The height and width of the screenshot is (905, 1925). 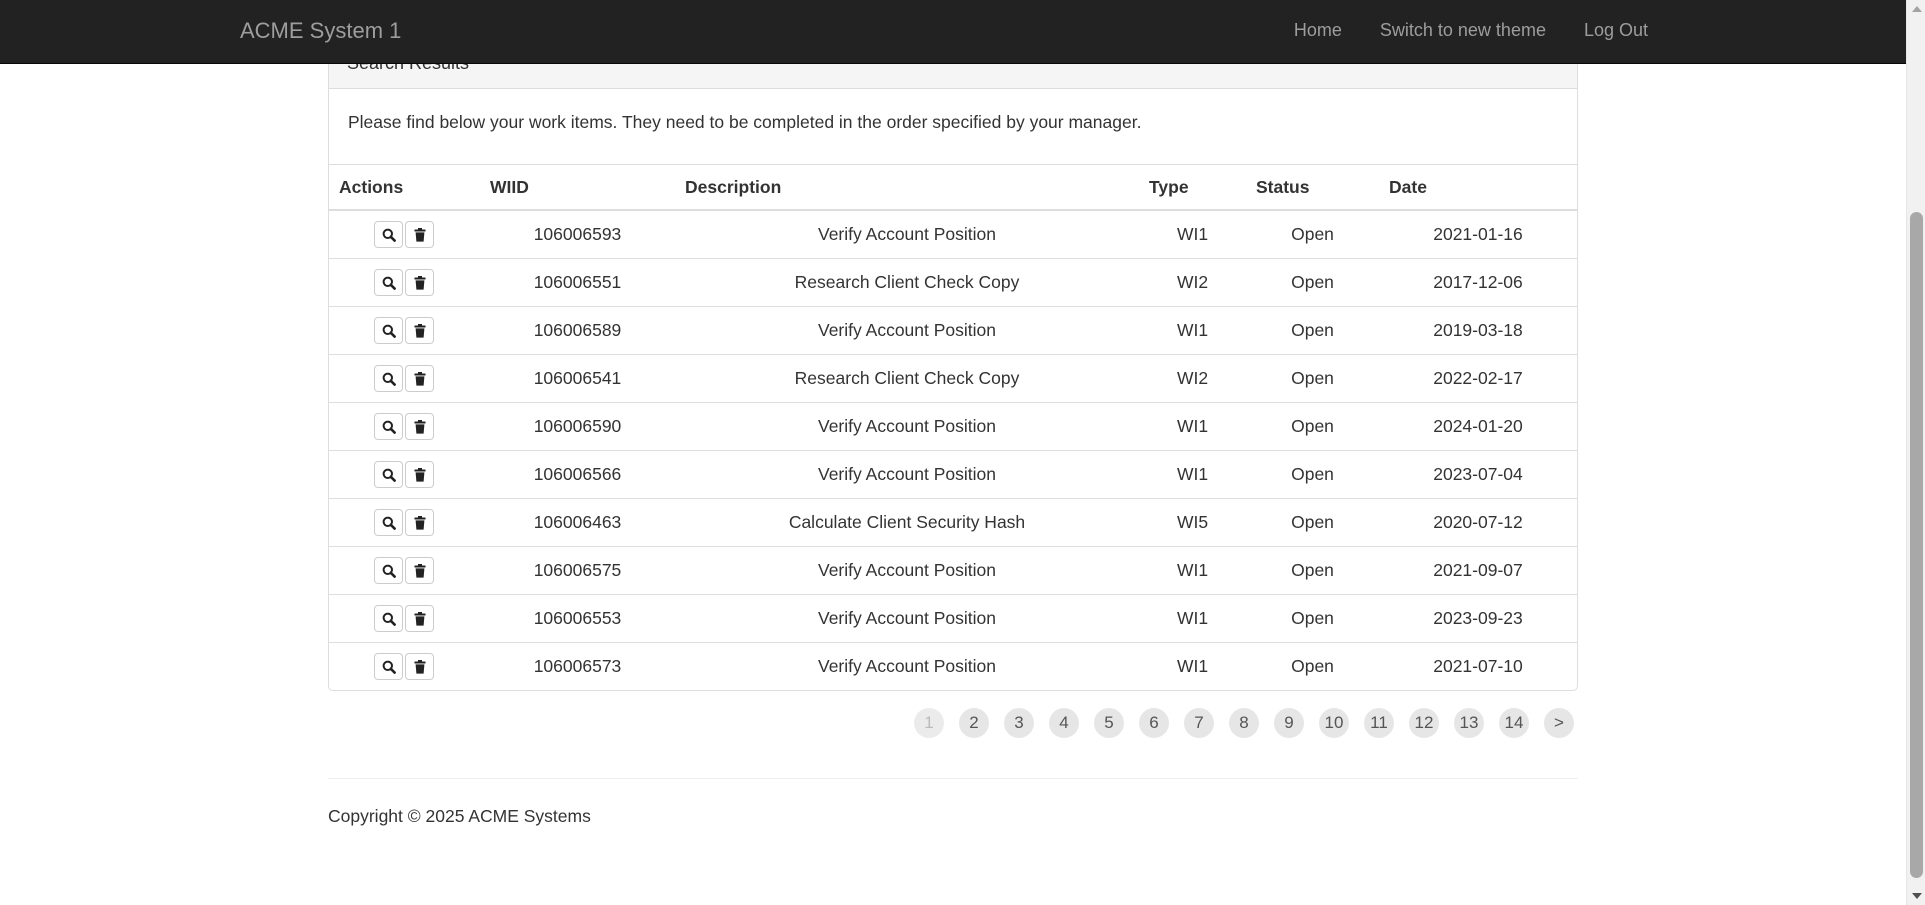 I want to click on scroll-down-arrow, so click(x=1917, y=896).